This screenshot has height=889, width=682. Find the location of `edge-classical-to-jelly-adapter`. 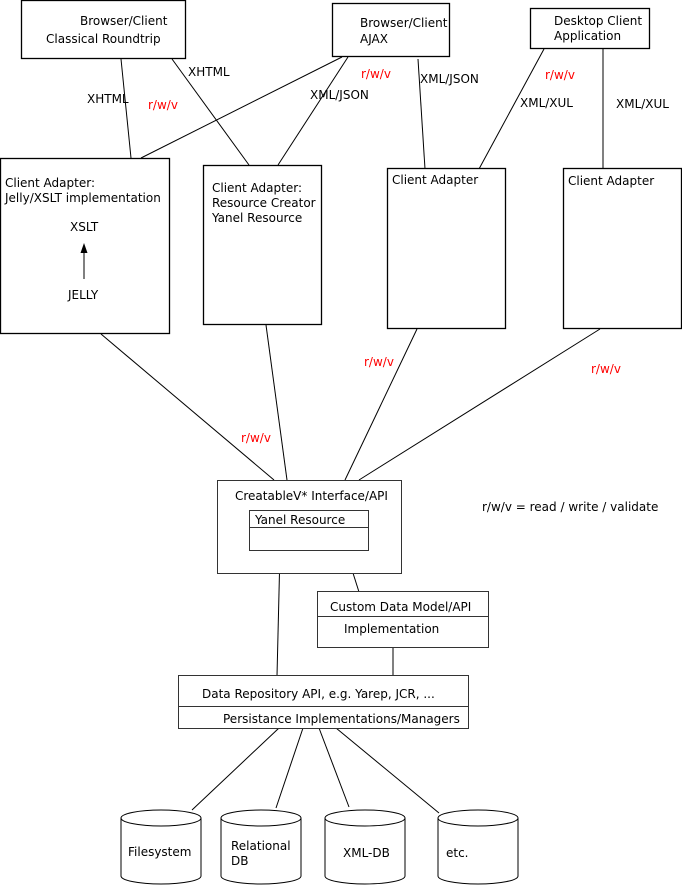

edge-classical-to-jelly-adapter is located at coordinates (126, 108).